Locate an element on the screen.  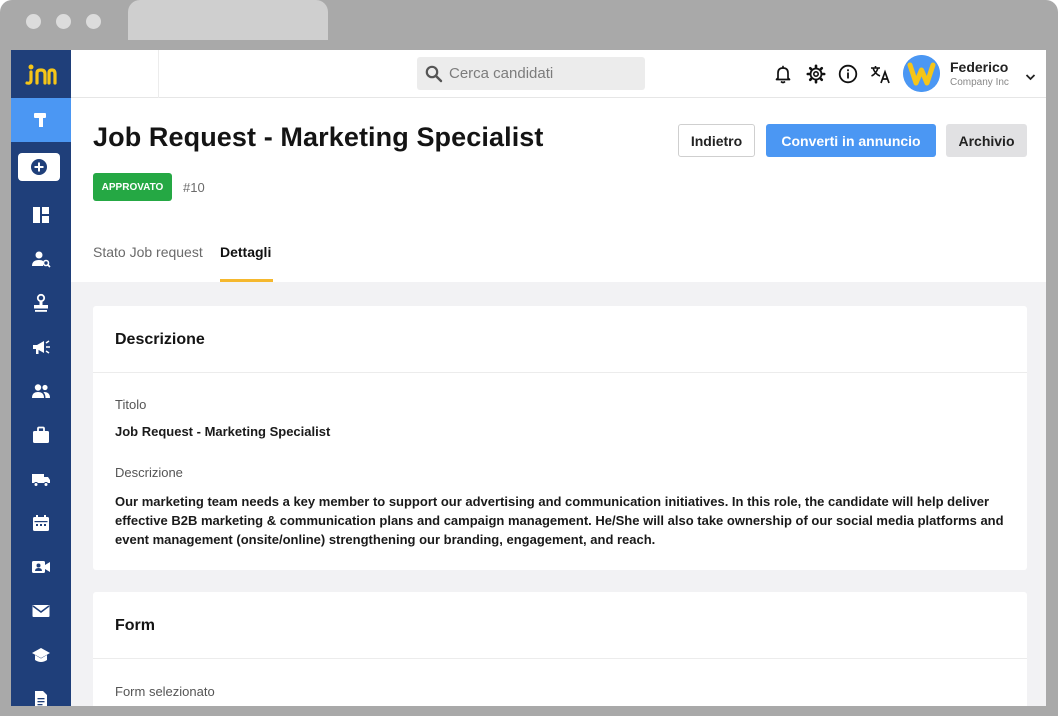
truck-icon is located at coordinates (41, 480).